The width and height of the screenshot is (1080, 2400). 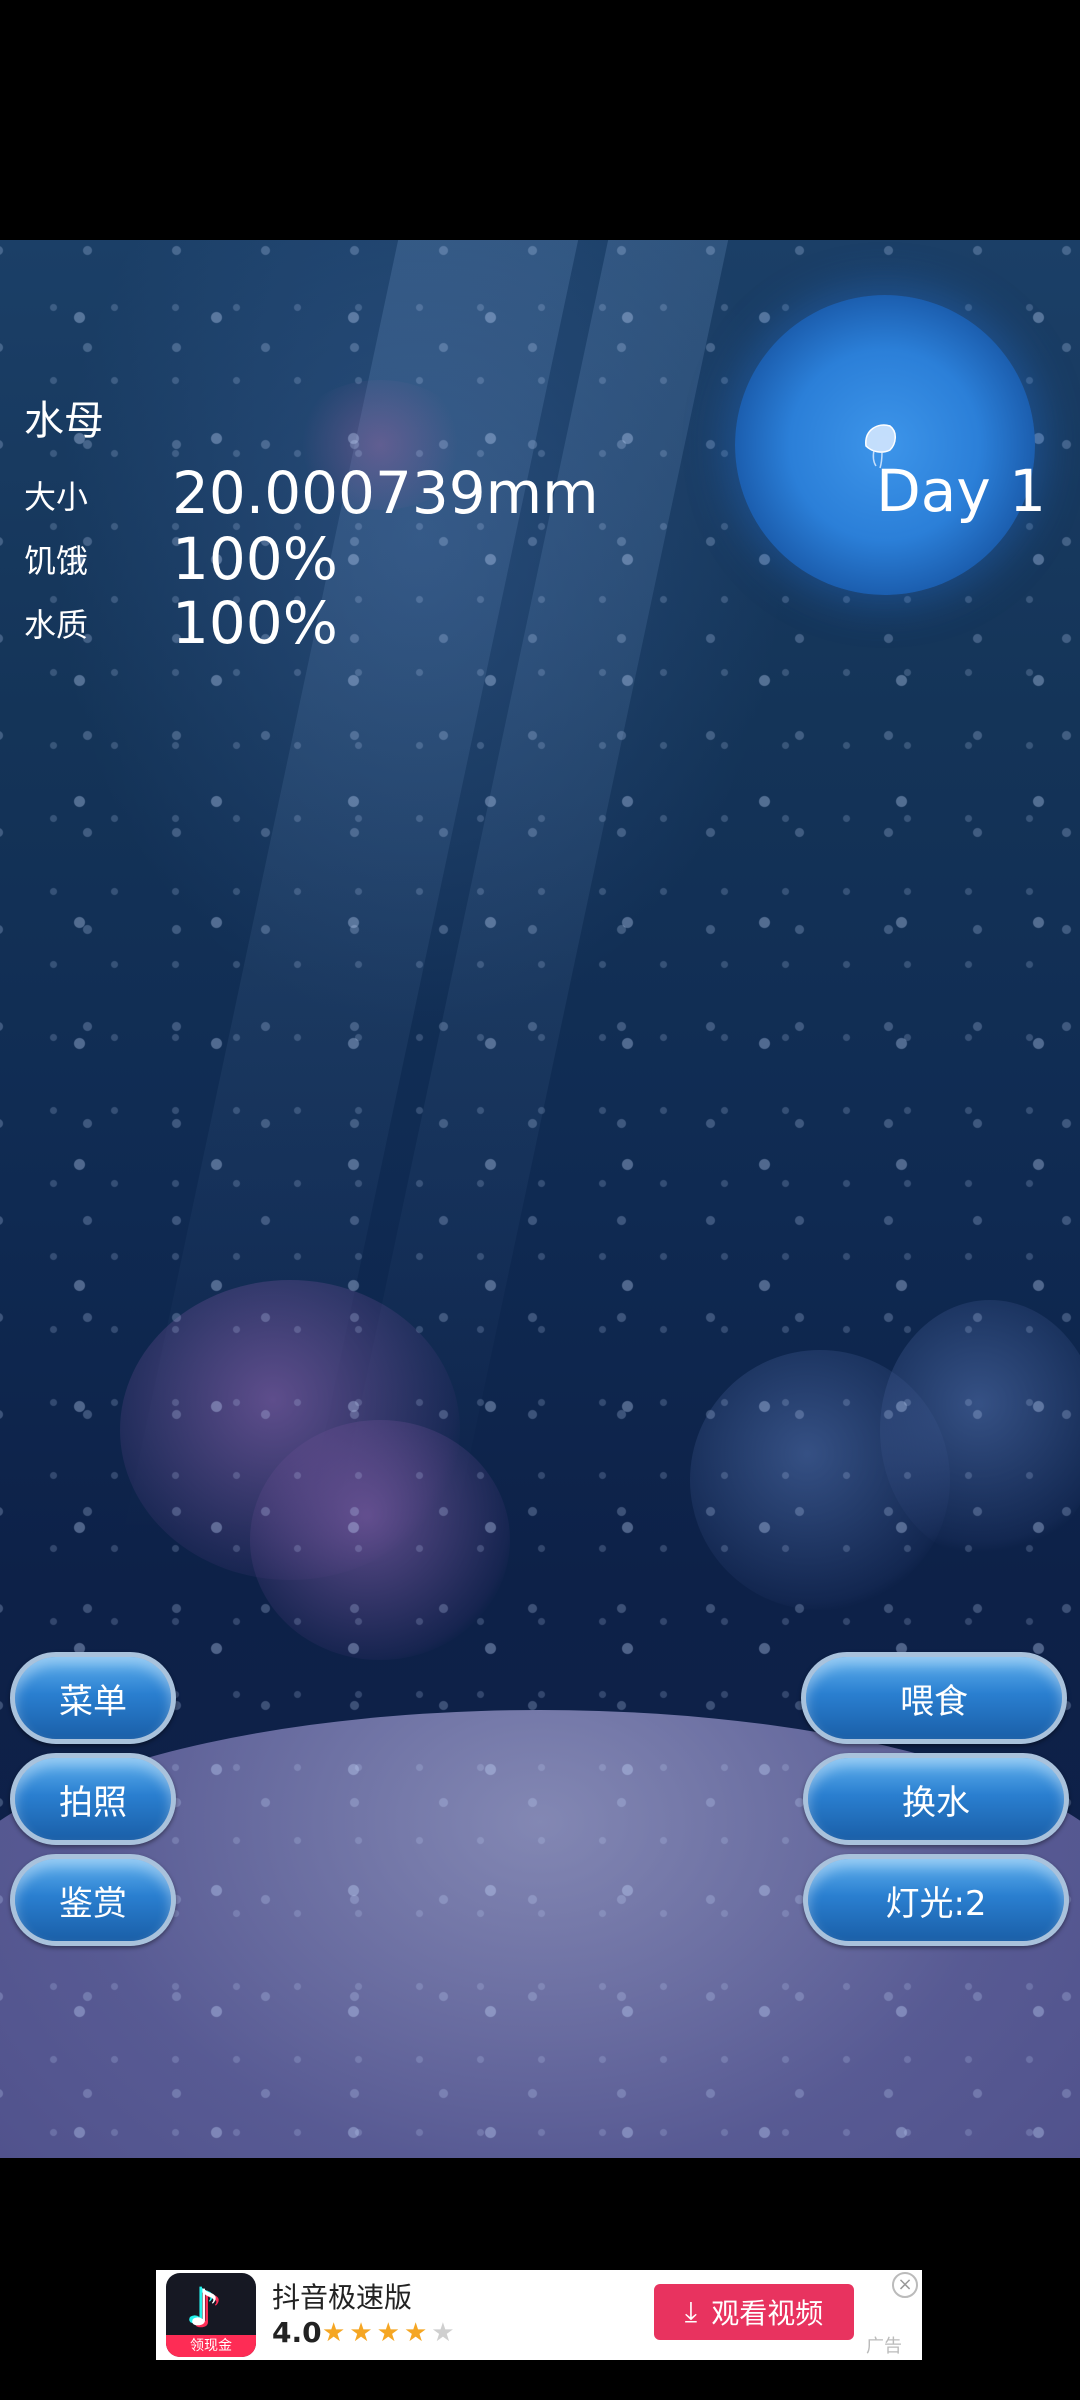 I want to click on appraise-button: 鉴赏, so click(x=93, y=1900).